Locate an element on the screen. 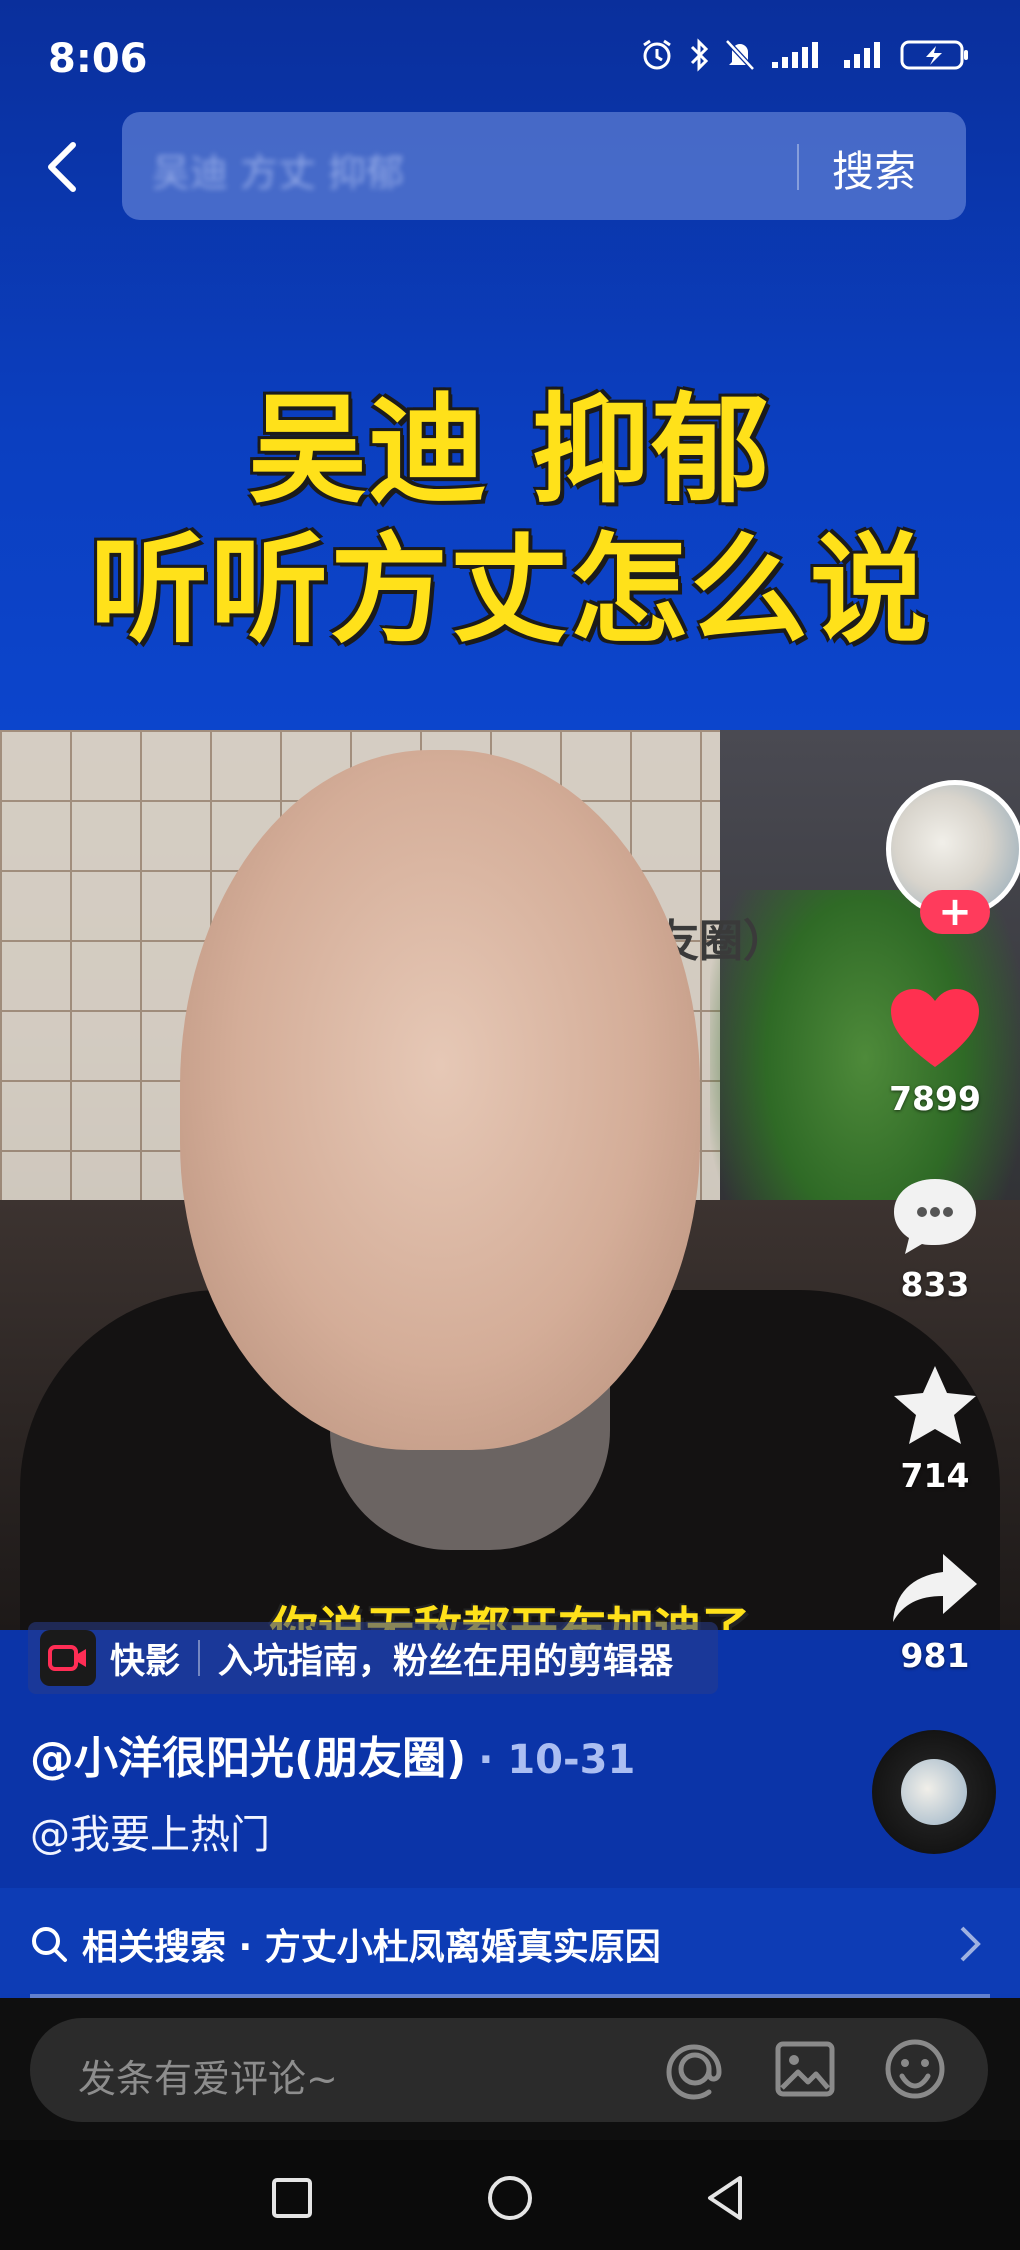 The width and height of the screenshot is (1020, 2250). share-action: 981 is located at coordinates (935, 1611).